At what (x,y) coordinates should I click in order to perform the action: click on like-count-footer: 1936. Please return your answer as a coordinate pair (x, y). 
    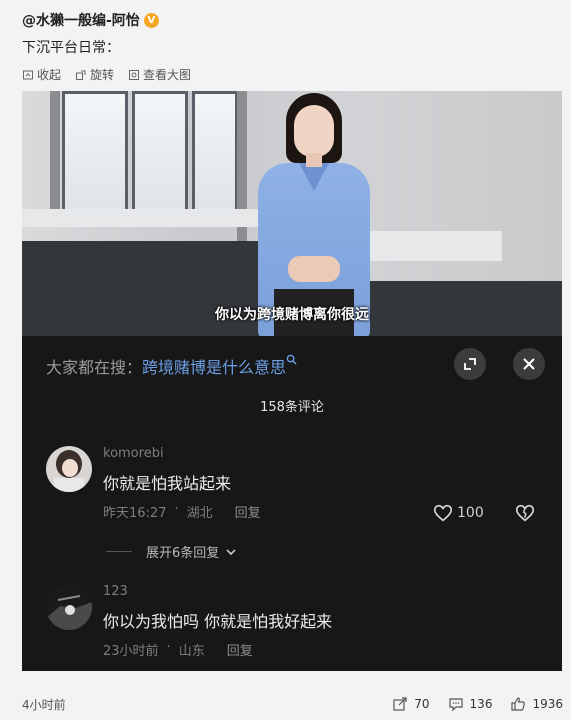
    Looking at the image, I should click on (547, 704).